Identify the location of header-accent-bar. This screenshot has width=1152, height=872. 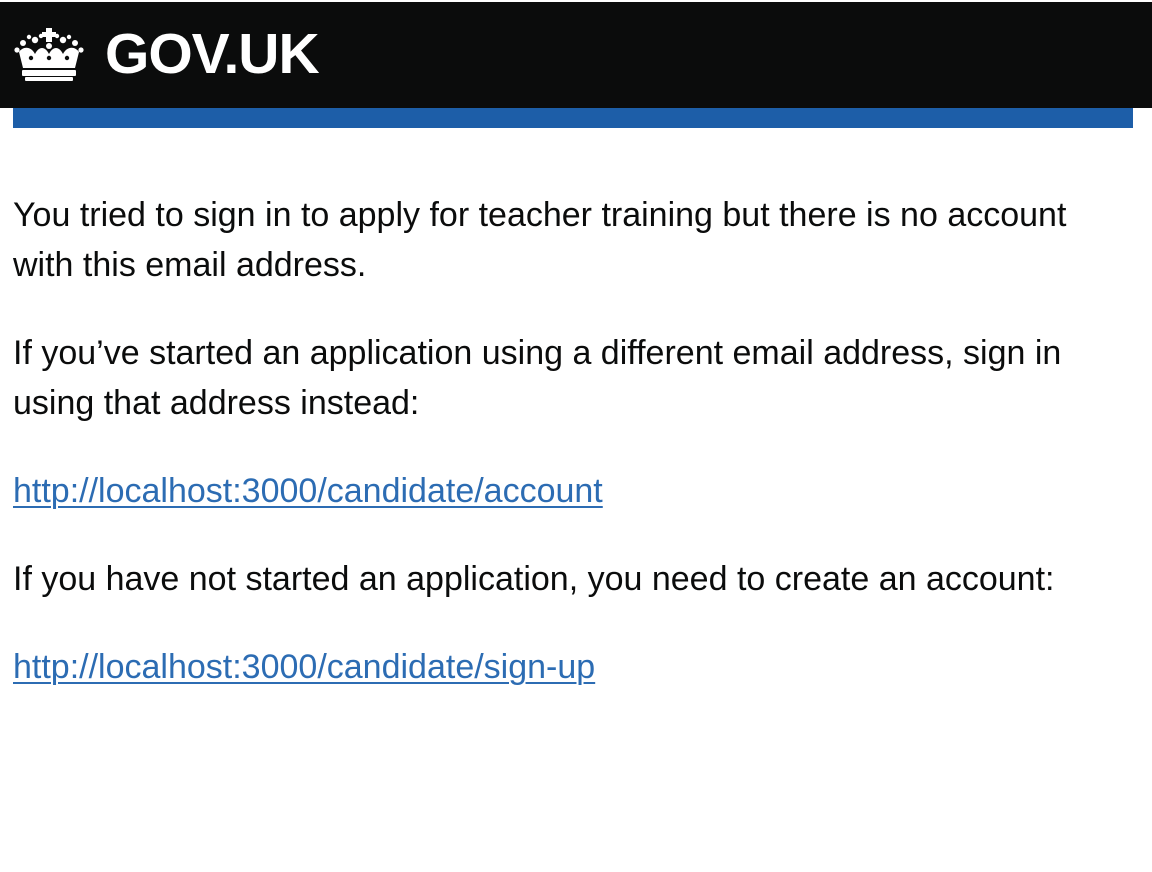
(573, 118).